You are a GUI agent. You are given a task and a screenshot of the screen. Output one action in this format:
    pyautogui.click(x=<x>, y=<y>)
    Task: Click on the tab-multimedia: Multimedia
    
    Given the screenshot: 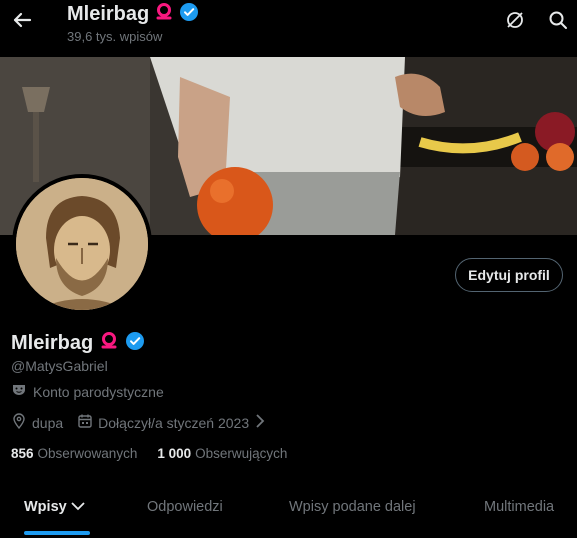 What is the action you would take?
    pyautogui.click(x=519, y=507)
    